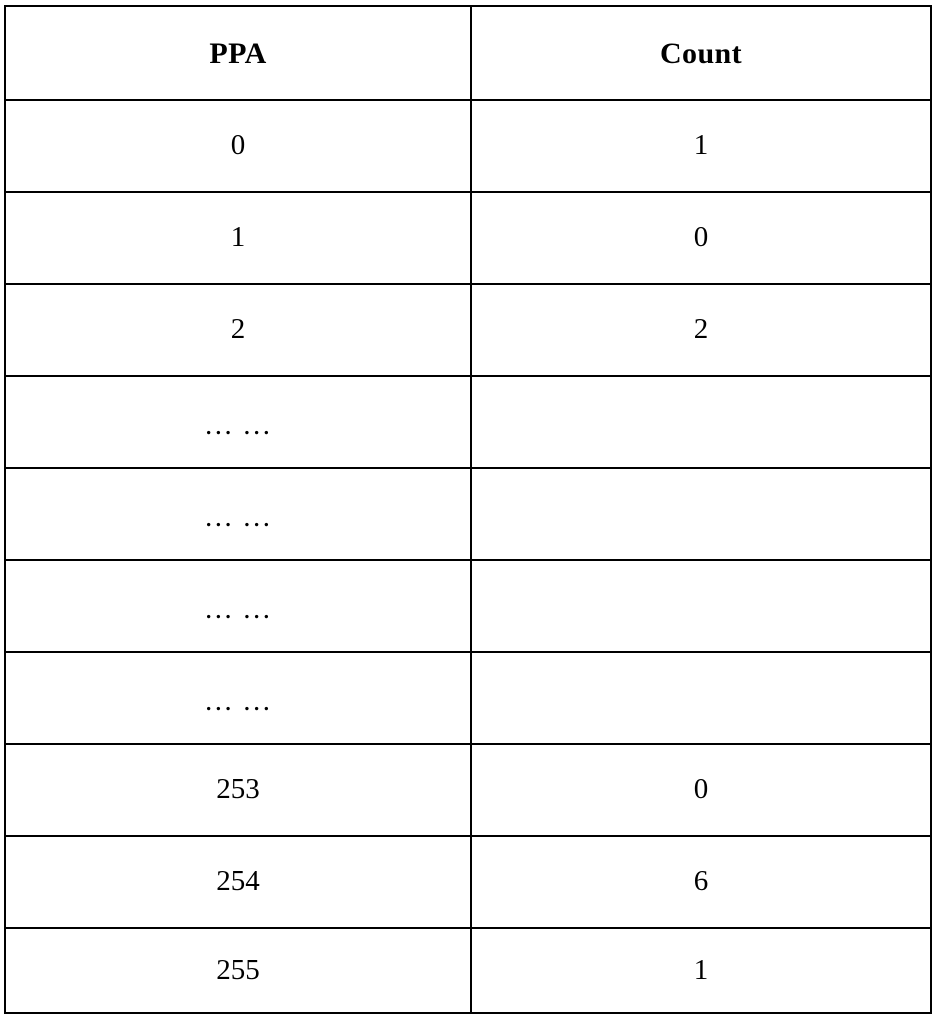 Image resolution: width=936 pixels, height=1014 pixels. I want to click on table-row: 254 6, so click(468, 882).